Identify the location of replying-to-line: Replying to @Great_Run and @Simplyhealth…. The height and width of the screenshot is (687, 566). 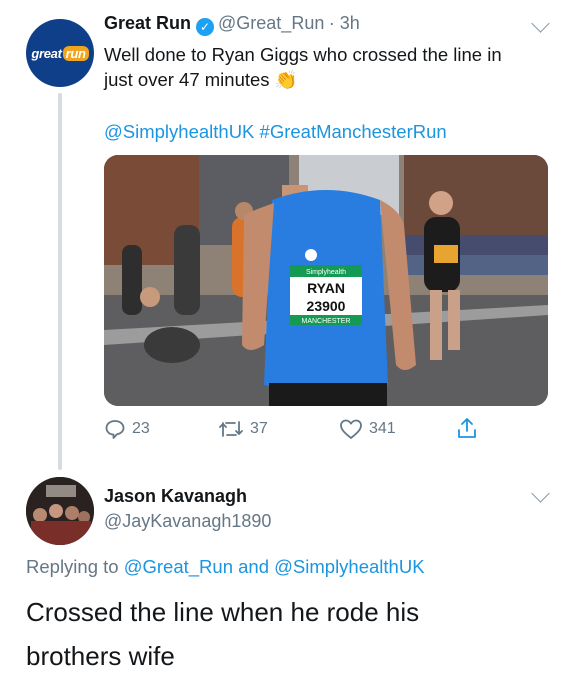
(225, 567).